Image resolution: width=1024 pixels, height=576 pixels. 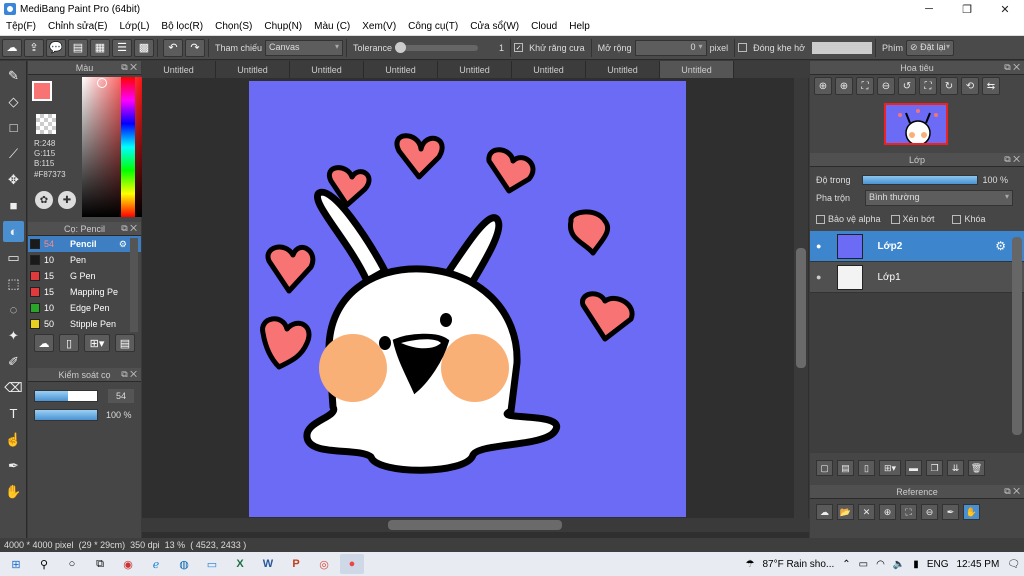 What do you see at coordinates (195, 47) in the screenshot?
I see `redo-icon: ↷` at bounding box center [195, 47].